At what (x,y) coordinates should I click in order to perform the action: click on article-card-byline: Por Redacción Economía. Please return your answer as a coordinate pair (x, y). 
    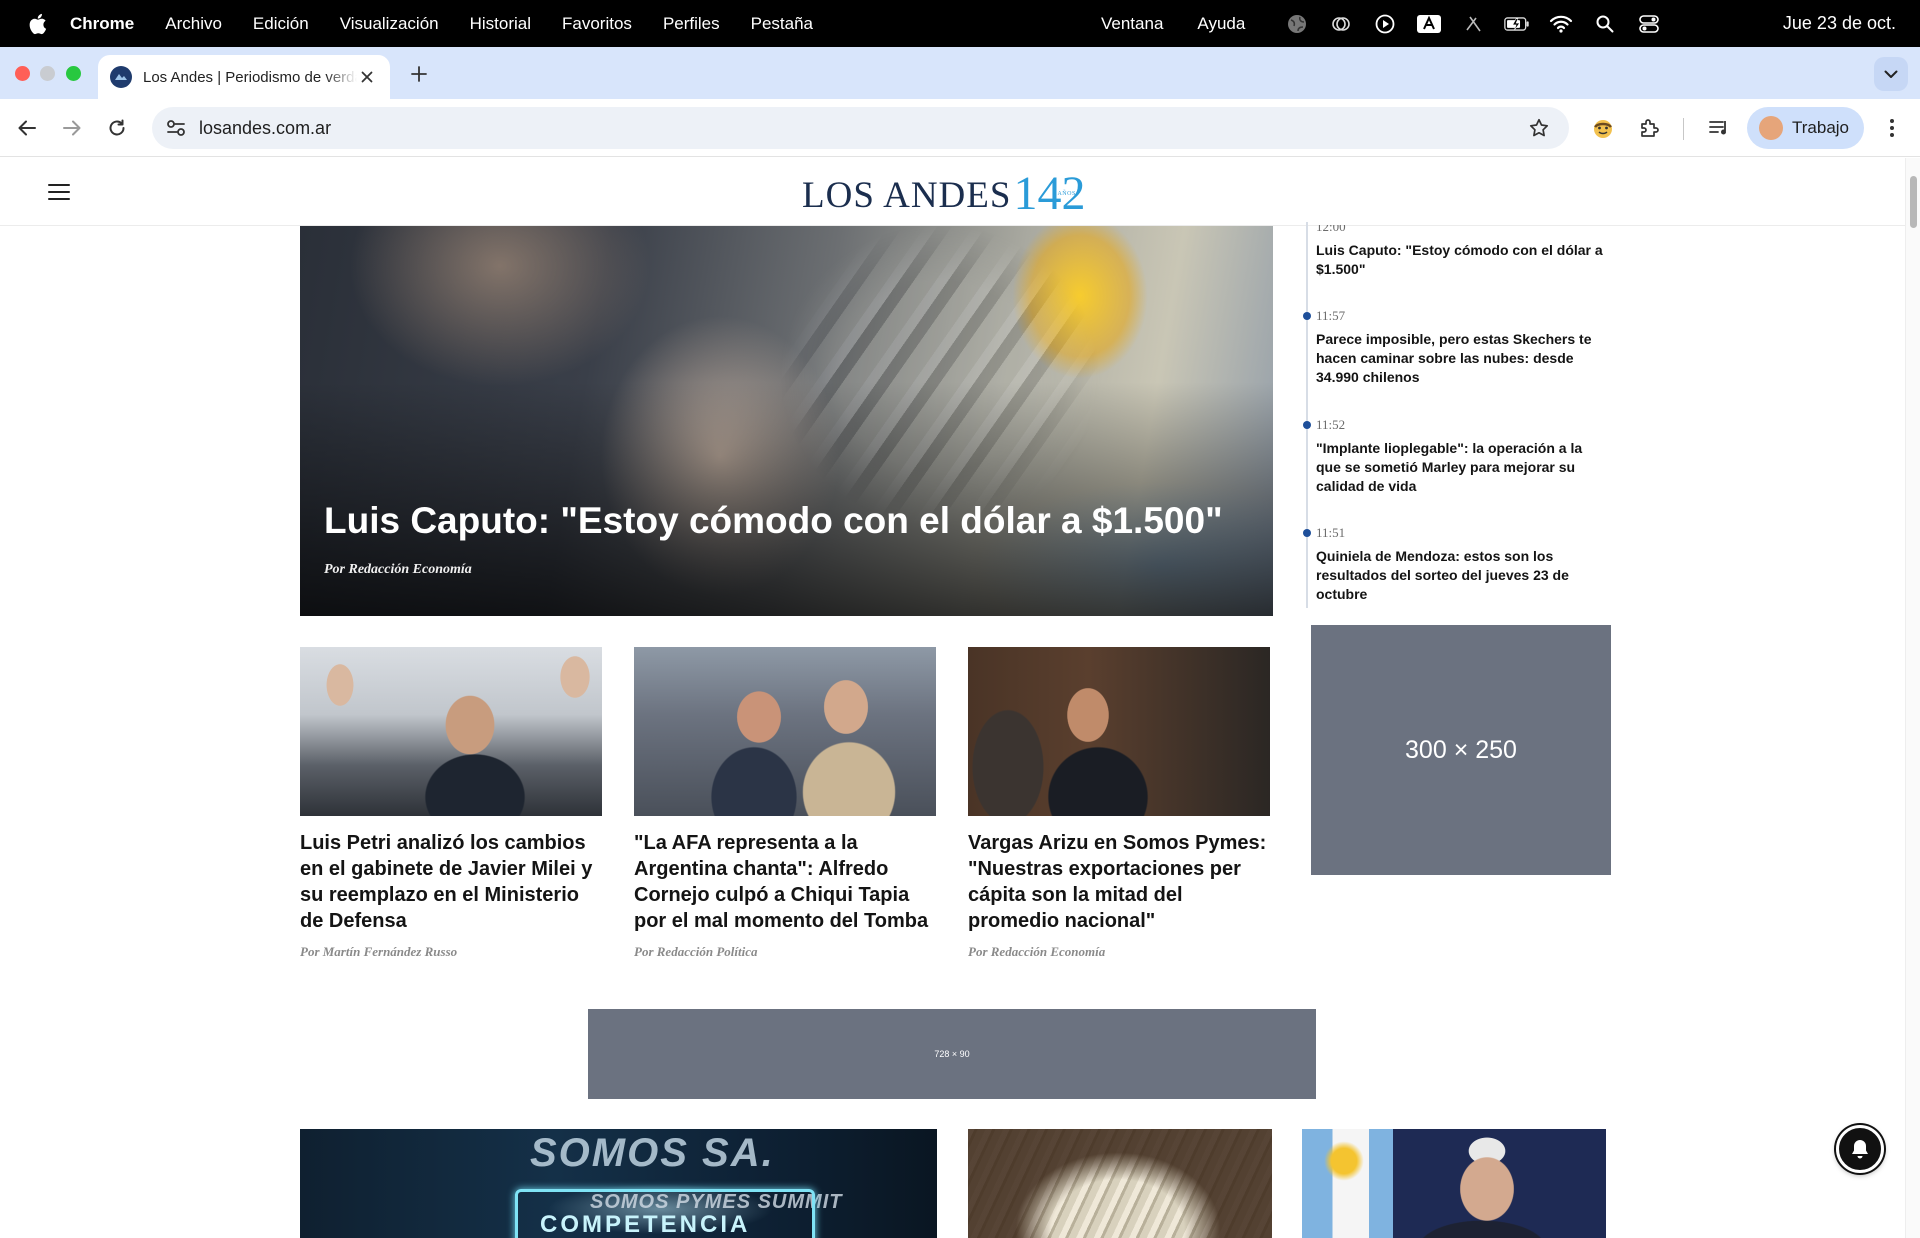
    Looking at the image, I should click on (1037, 951).